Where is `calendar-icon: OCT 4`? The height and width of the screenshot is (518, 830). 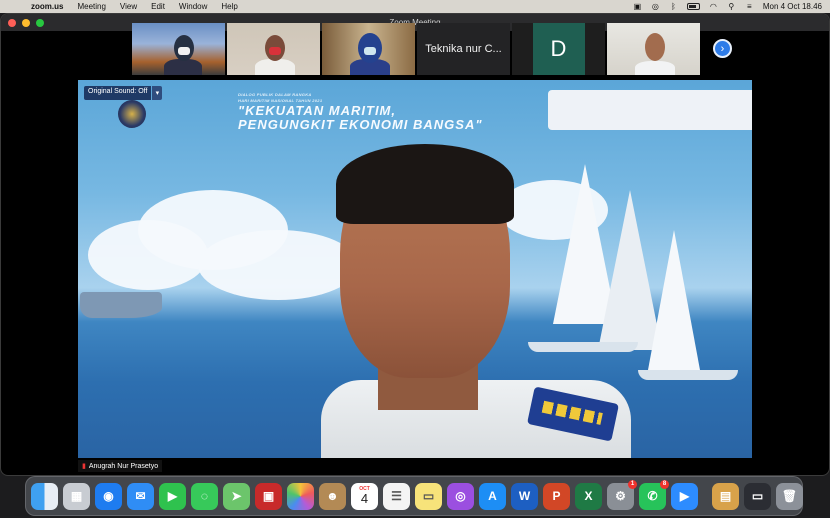 calendar-icon: OCT 4 is located at coordinates (364, 496).